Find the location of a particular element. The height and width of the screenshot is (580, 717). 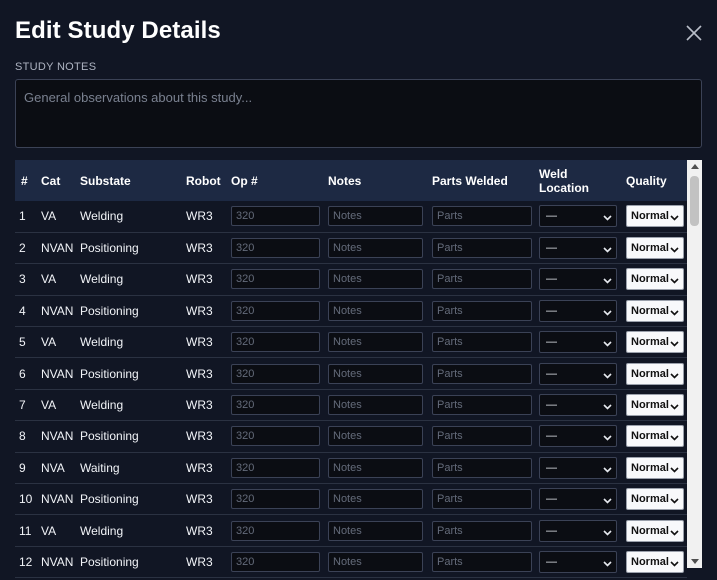

scroll-up-arrow-icon is located at coordinates (695, 166).